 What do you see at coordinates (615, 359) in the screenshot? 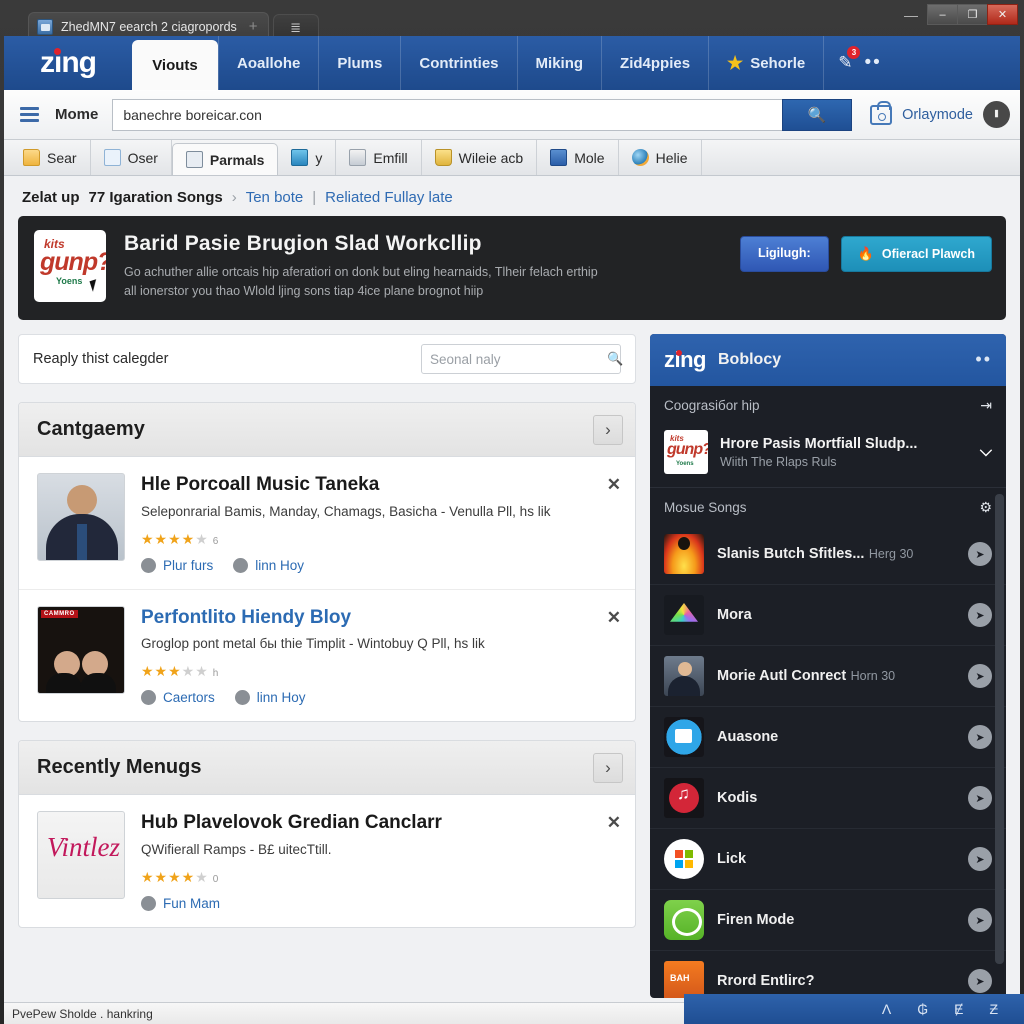
I see `search-icon: 🔍` at bounding box center [615, 359].